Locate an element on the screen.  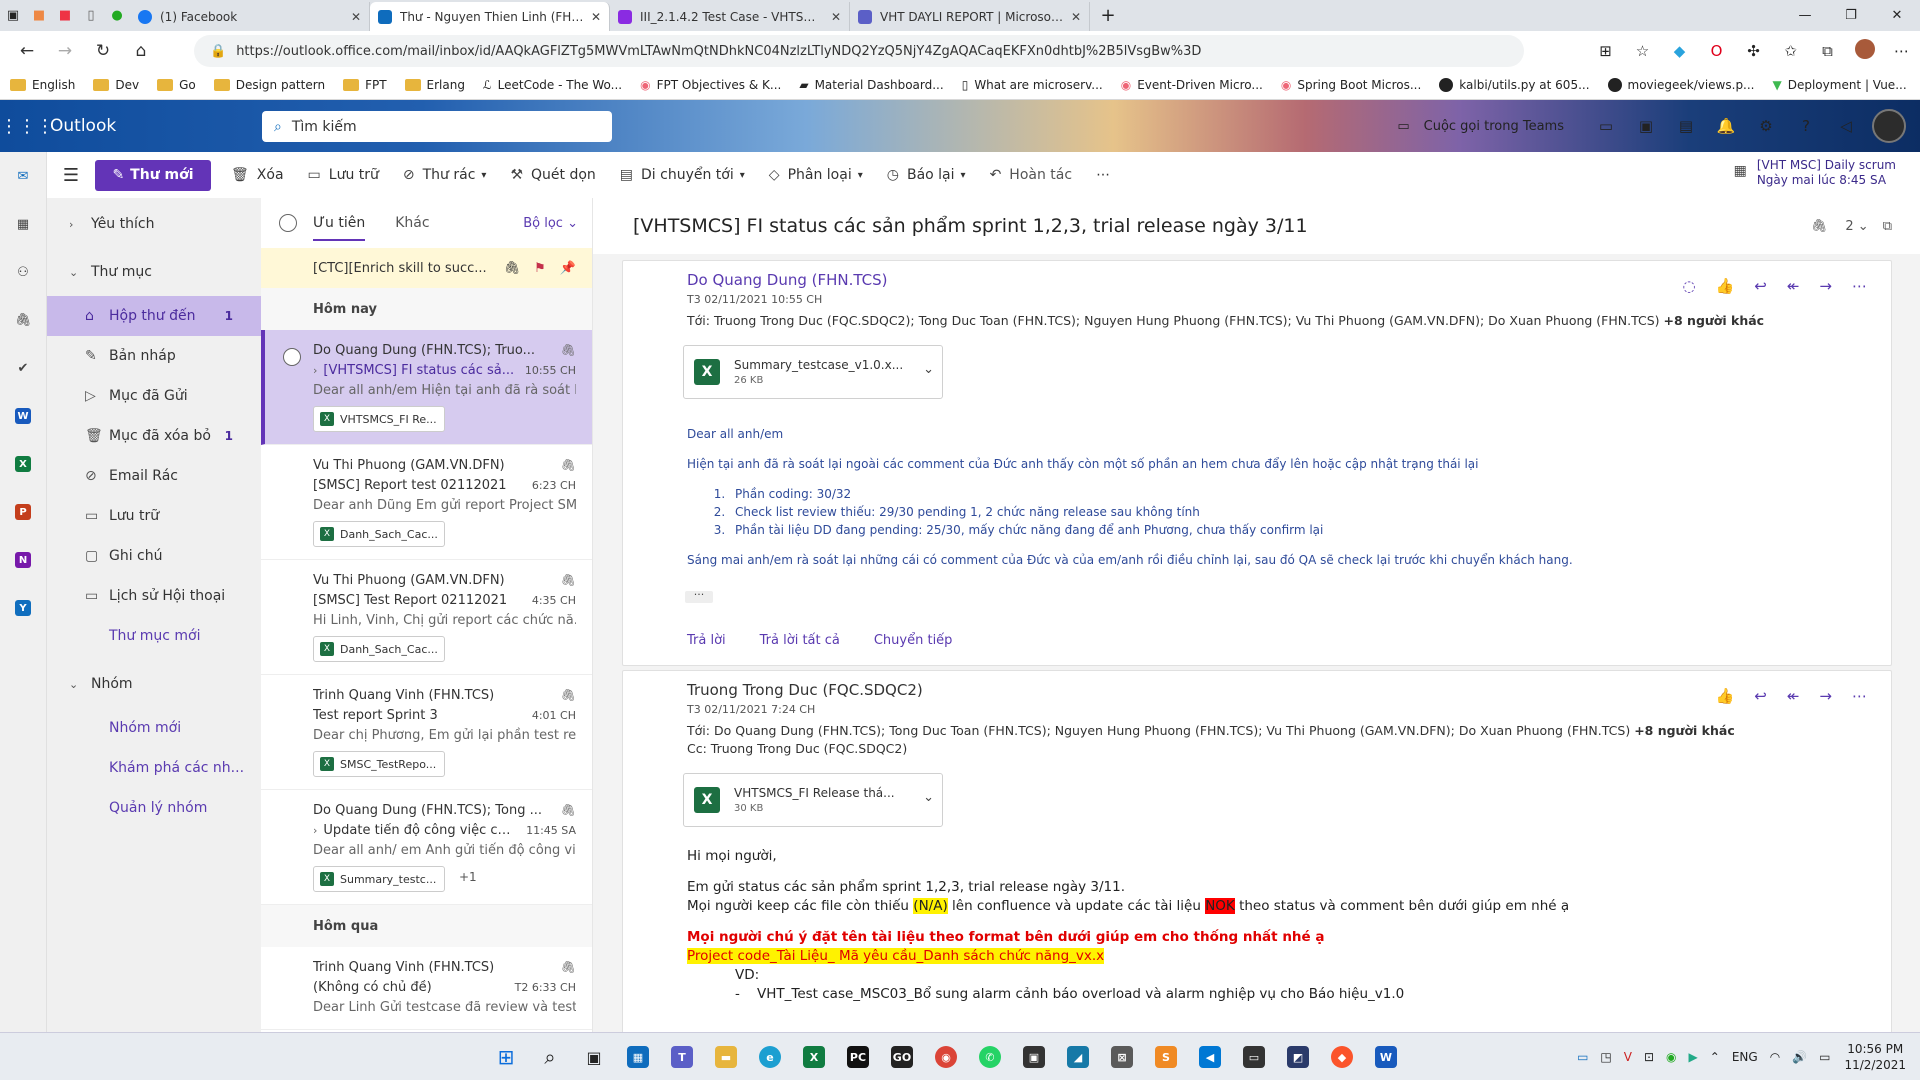
chat-icon: ▭ is located at coordinates (1606, 126).